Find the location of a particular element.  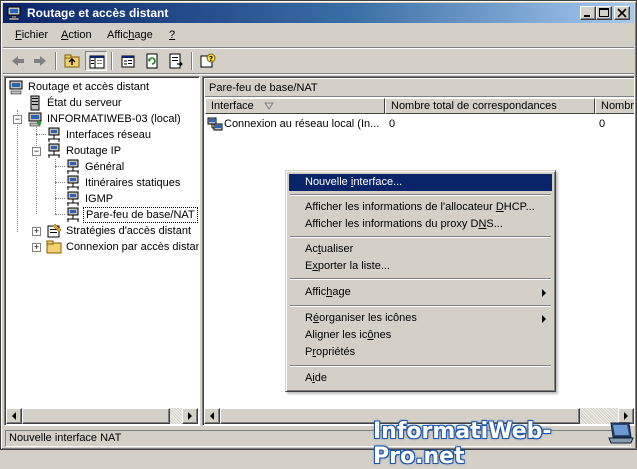

tree-item-basic-firewall-nat: Pare-feu de base/NAT is located at coordinates (102, 215).